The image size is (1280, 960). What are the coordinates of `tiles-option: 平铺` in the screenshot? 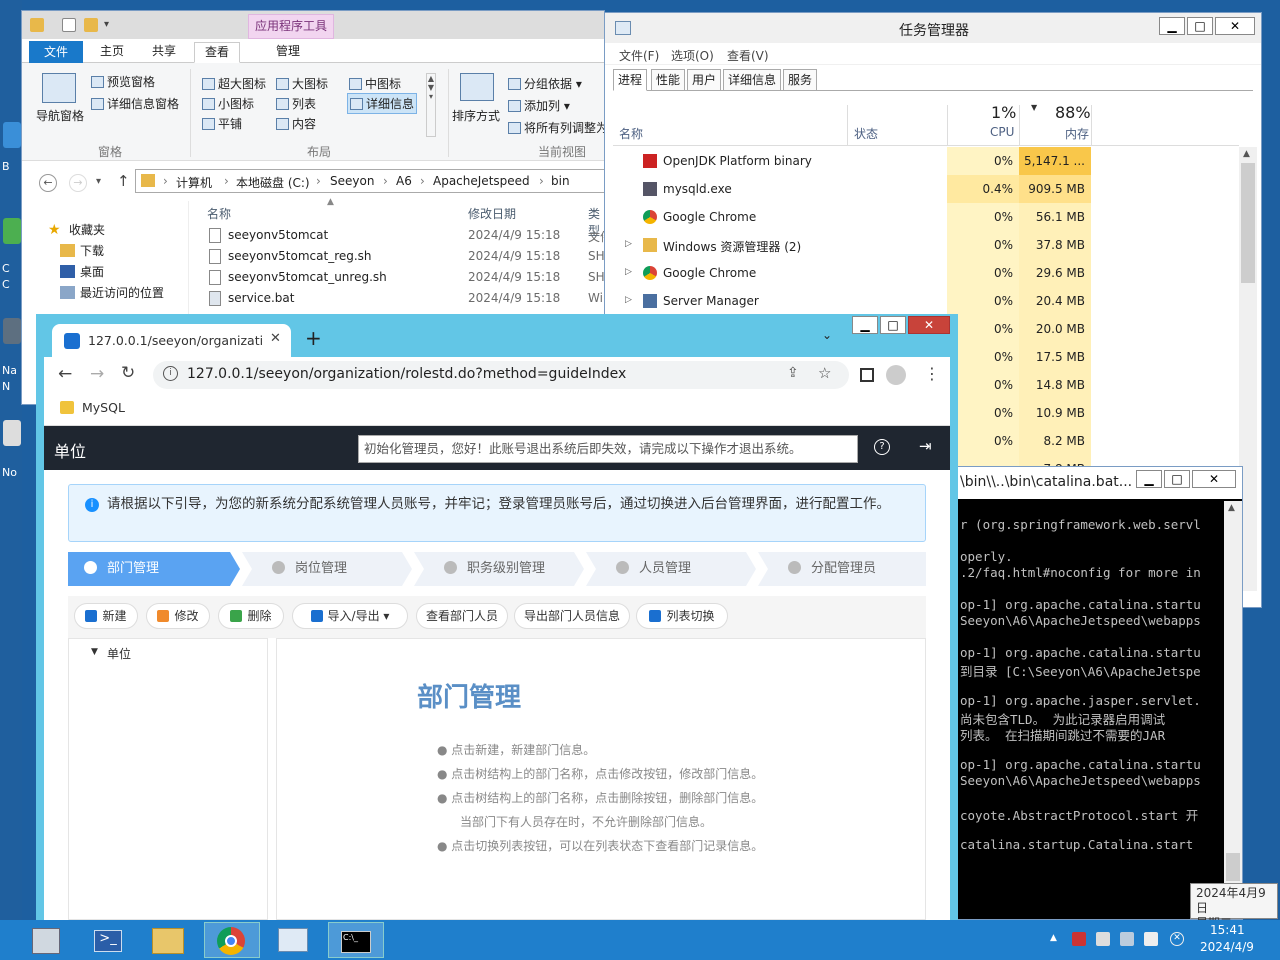 It's located at (222, 123).